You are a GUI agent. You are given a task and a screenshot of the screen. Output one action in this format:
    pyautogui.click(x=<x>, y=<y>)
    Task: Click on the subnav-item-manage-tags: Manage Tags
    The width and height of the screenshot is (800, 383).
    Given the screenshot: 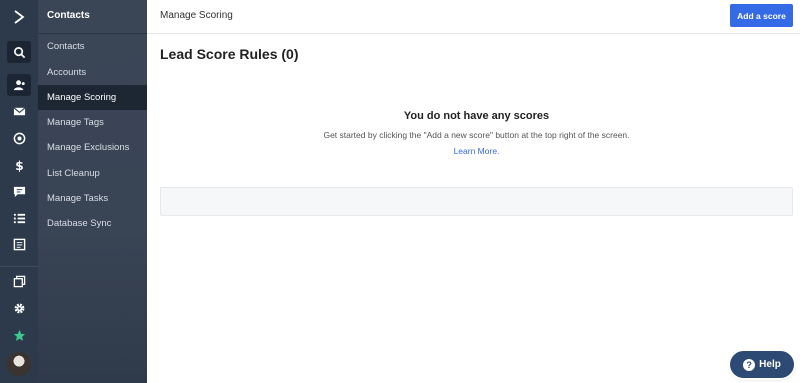 What is the action you would take?
    pyautogui.click(x=92, y=122)
    